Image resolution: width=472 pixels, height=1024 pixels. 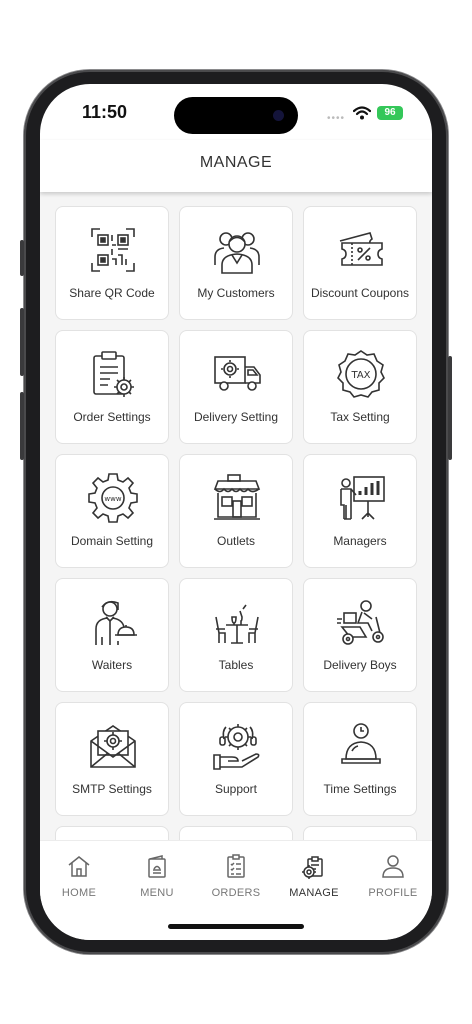 I want to click on tile-label: Support, so click(x=236, y=789).